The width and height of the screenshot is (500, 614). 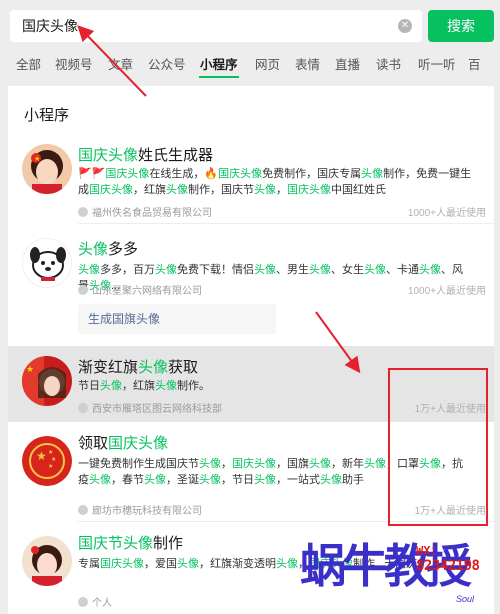 I want to click on watermark-wx-number: 82342198, so click(x=448, y=566).